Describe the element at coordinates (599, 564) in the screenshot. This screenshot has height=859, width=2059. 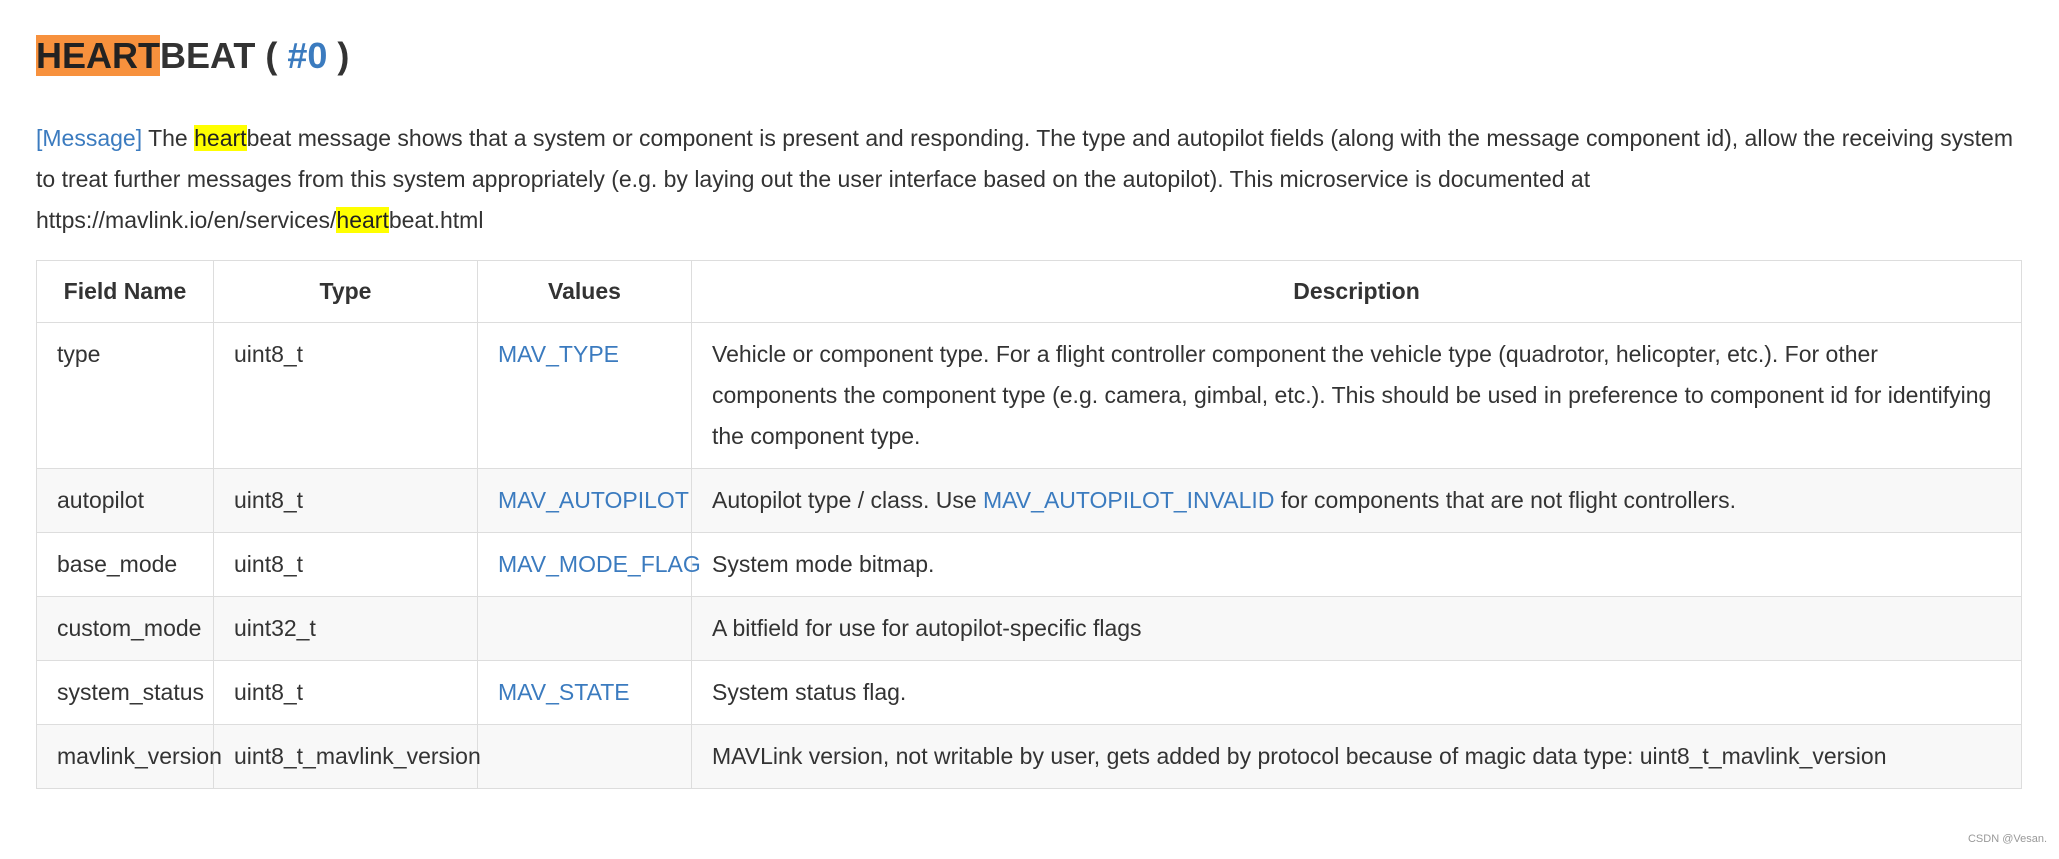
I see `enum-link-mav-mode-flag: MAV_MODE_FLAG` at that location.